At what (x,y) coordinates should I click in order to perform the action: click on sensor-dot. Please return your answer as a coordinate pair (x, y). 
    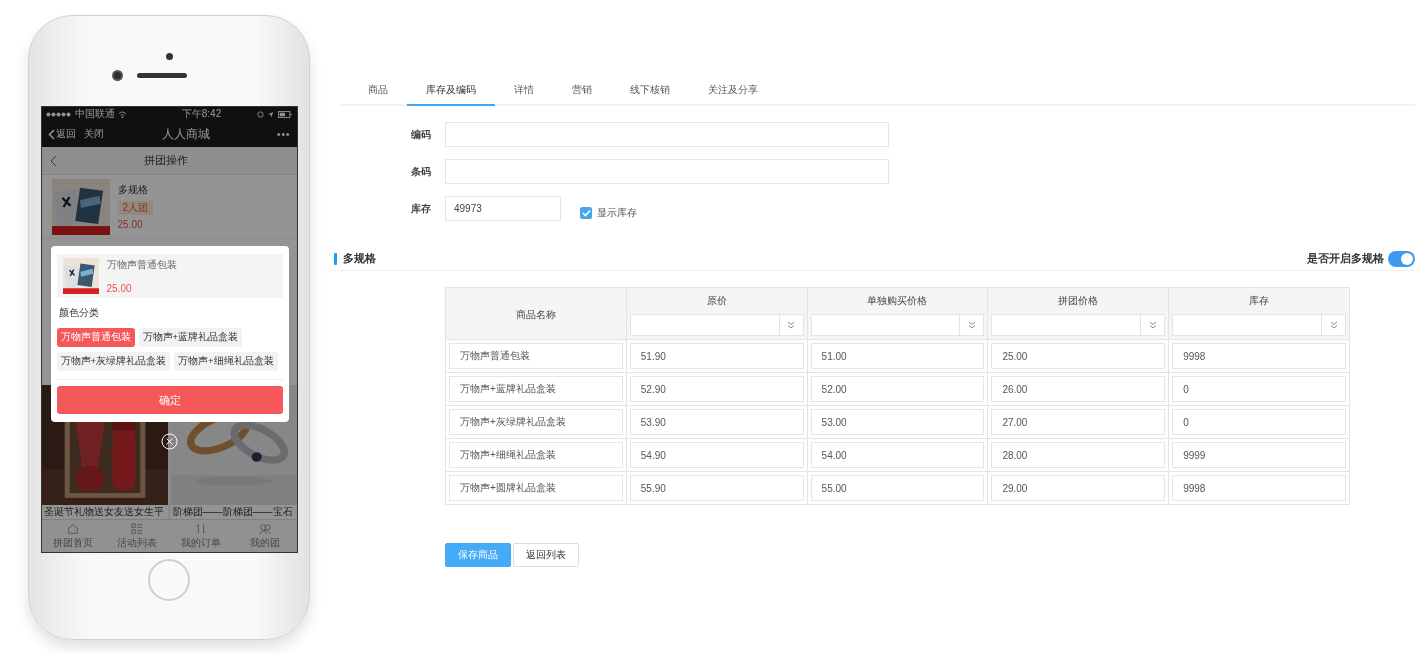
    Looking at the image, I should click on (169, 56).